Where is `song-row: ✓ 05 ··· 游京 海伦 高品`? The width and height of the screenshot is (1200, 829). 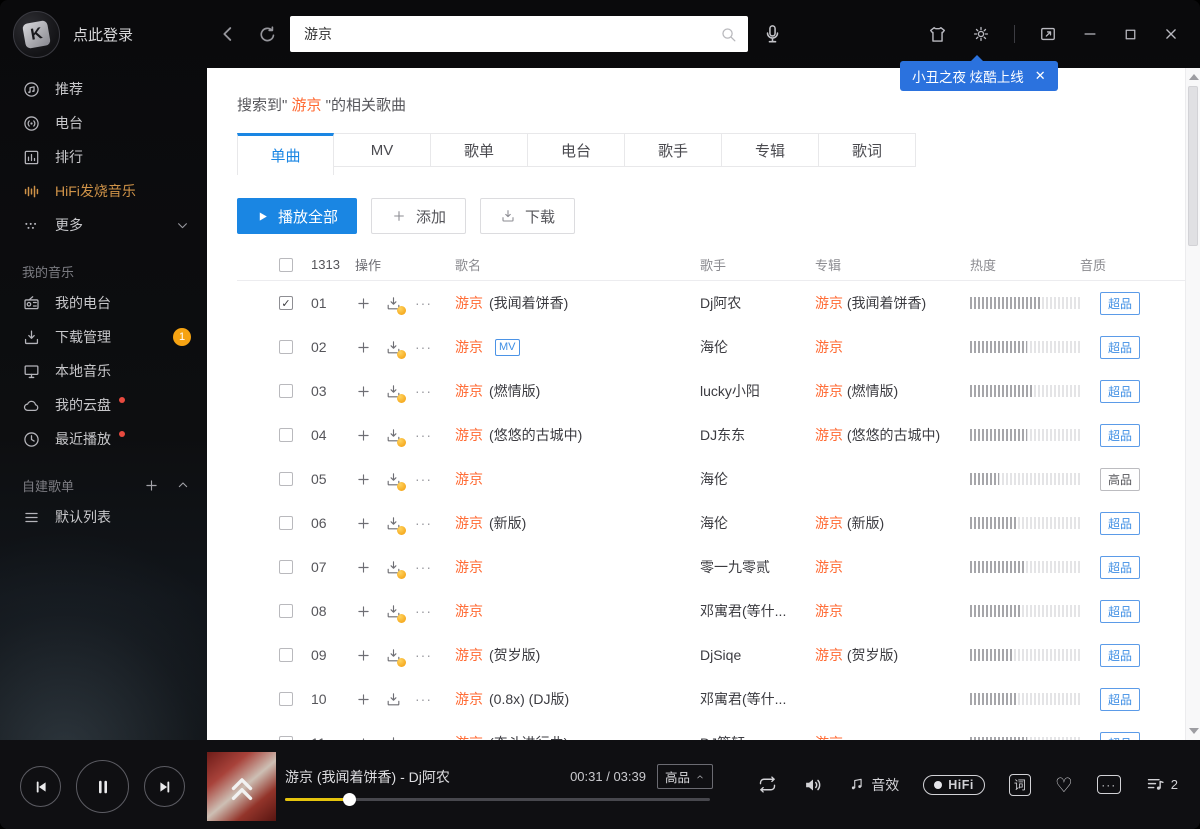 song-row: ✓ 05 ··· 游京 海伦 高品 is located at coordinates (711, 479).